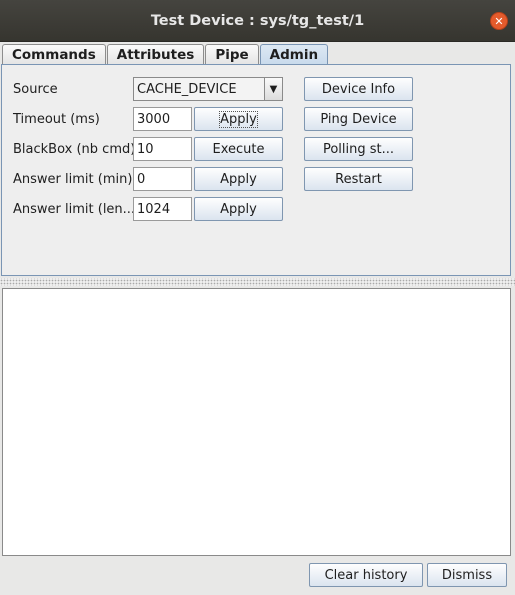 The height and width of the screenshot is (595, 515). Describe the element at coordinates (232, 54) in the screenshot. I see `tab-pipe: Pipe` at that location.